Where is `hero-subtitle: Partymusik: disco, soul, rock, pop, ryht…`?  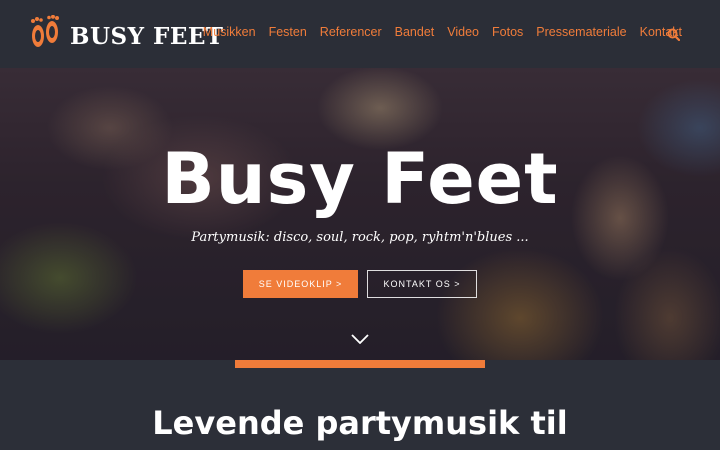 hero-subtitle: Partymusik: disco, soul, rock, pop, ryht… is located at coordinates (360, 237).